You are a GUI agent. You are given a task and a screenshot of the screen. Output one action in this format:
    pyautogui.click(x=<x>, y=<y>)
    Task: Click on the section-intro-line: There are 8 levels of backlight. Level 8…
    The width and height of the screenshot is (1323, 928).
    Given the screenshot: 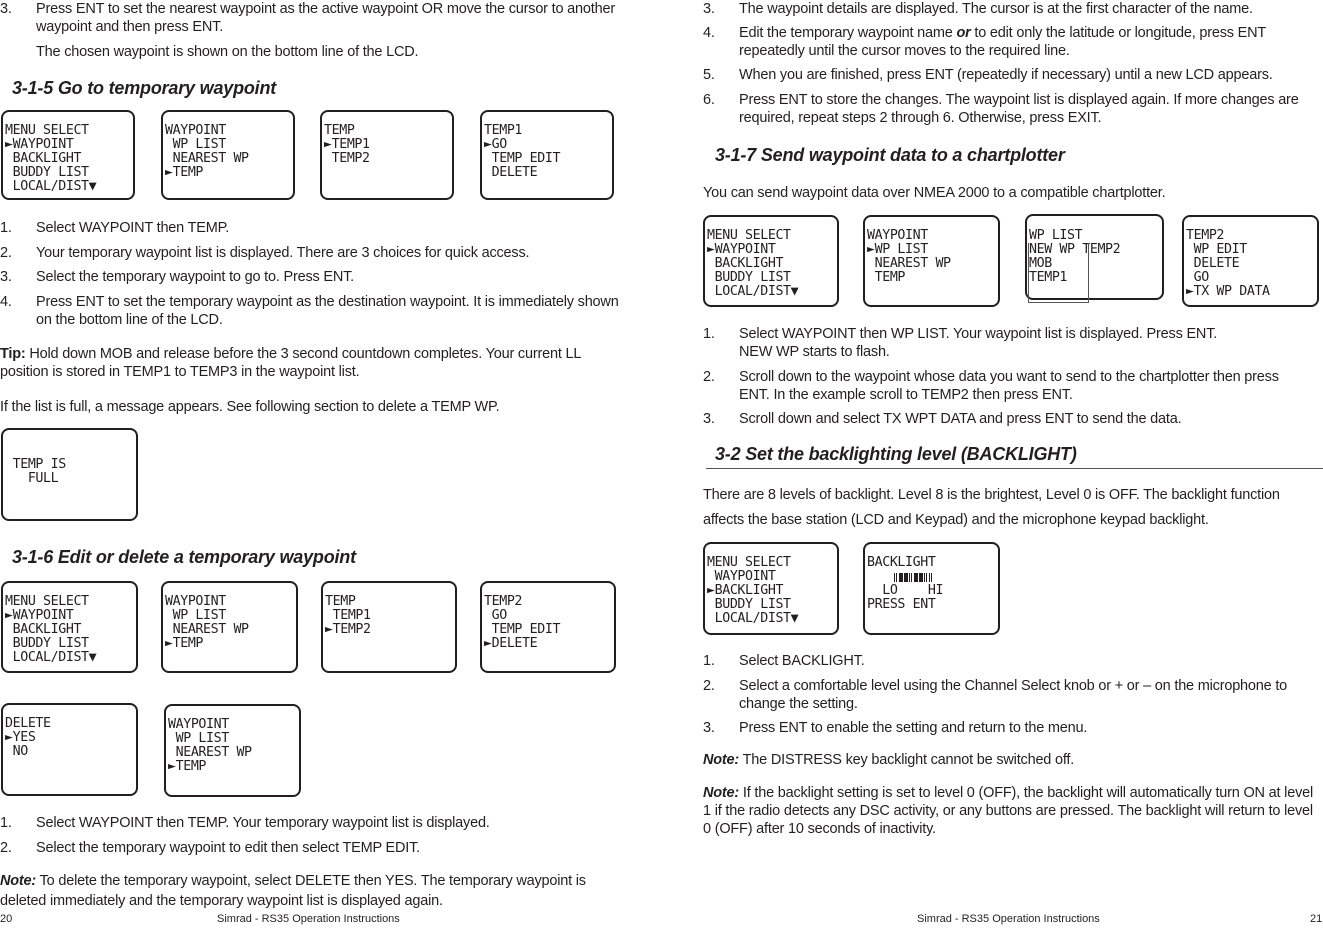 What is the action you would take?
    pyautogui.click(x=991, y=495)
    